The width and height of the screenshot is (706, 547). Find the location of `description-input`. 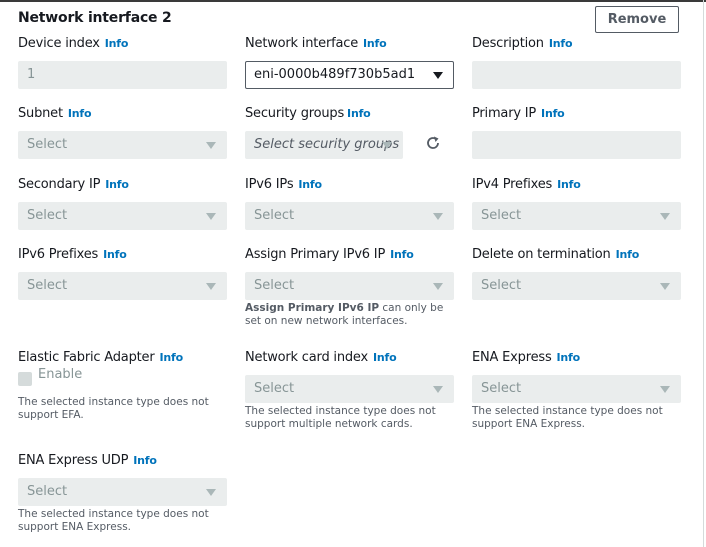

description-input is located at coordinates (576, 75).